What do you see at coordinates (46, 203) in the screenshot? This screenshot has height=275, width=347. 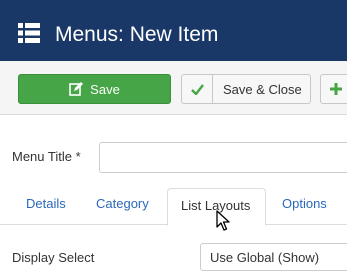 I see `tab-details: Details` at bounding box center [46, 203].